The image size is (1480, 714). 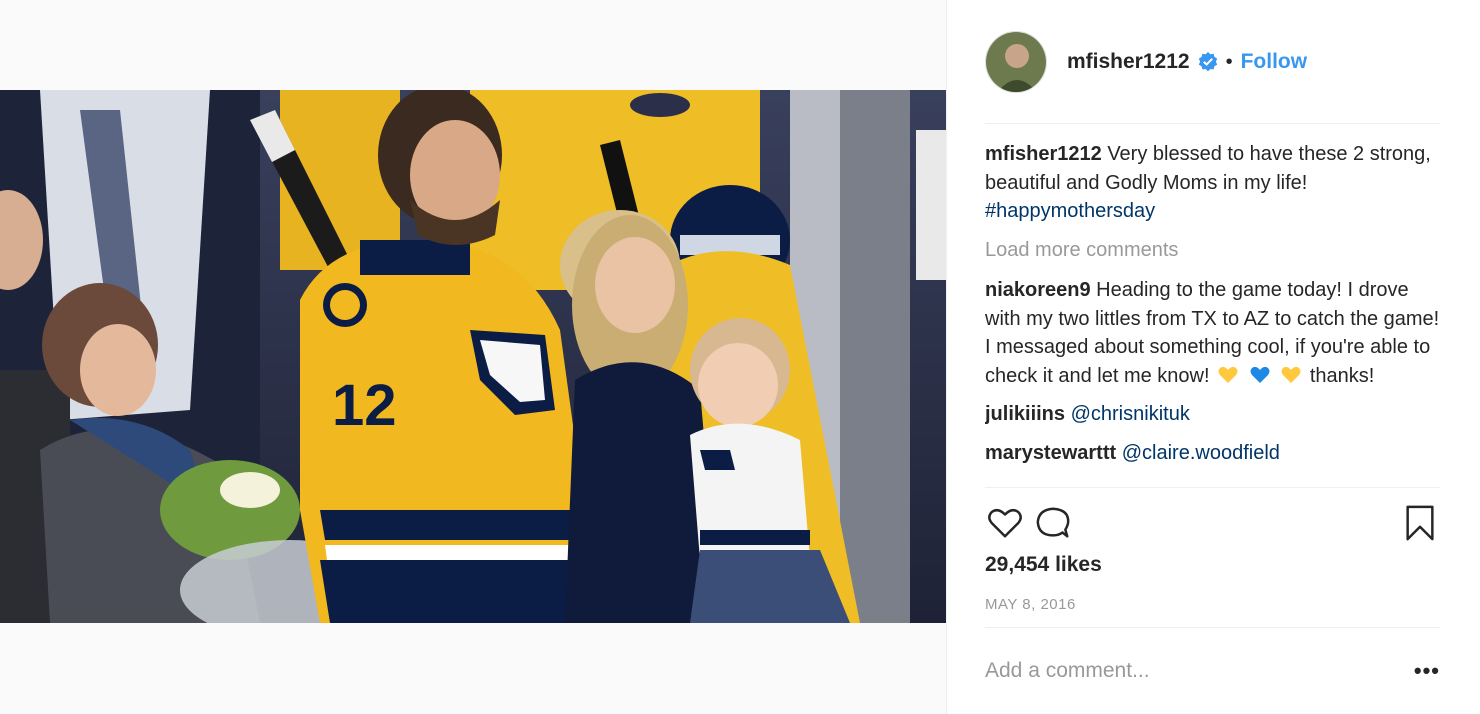 I want to click on action-bar, so click(x=1212, y=523).